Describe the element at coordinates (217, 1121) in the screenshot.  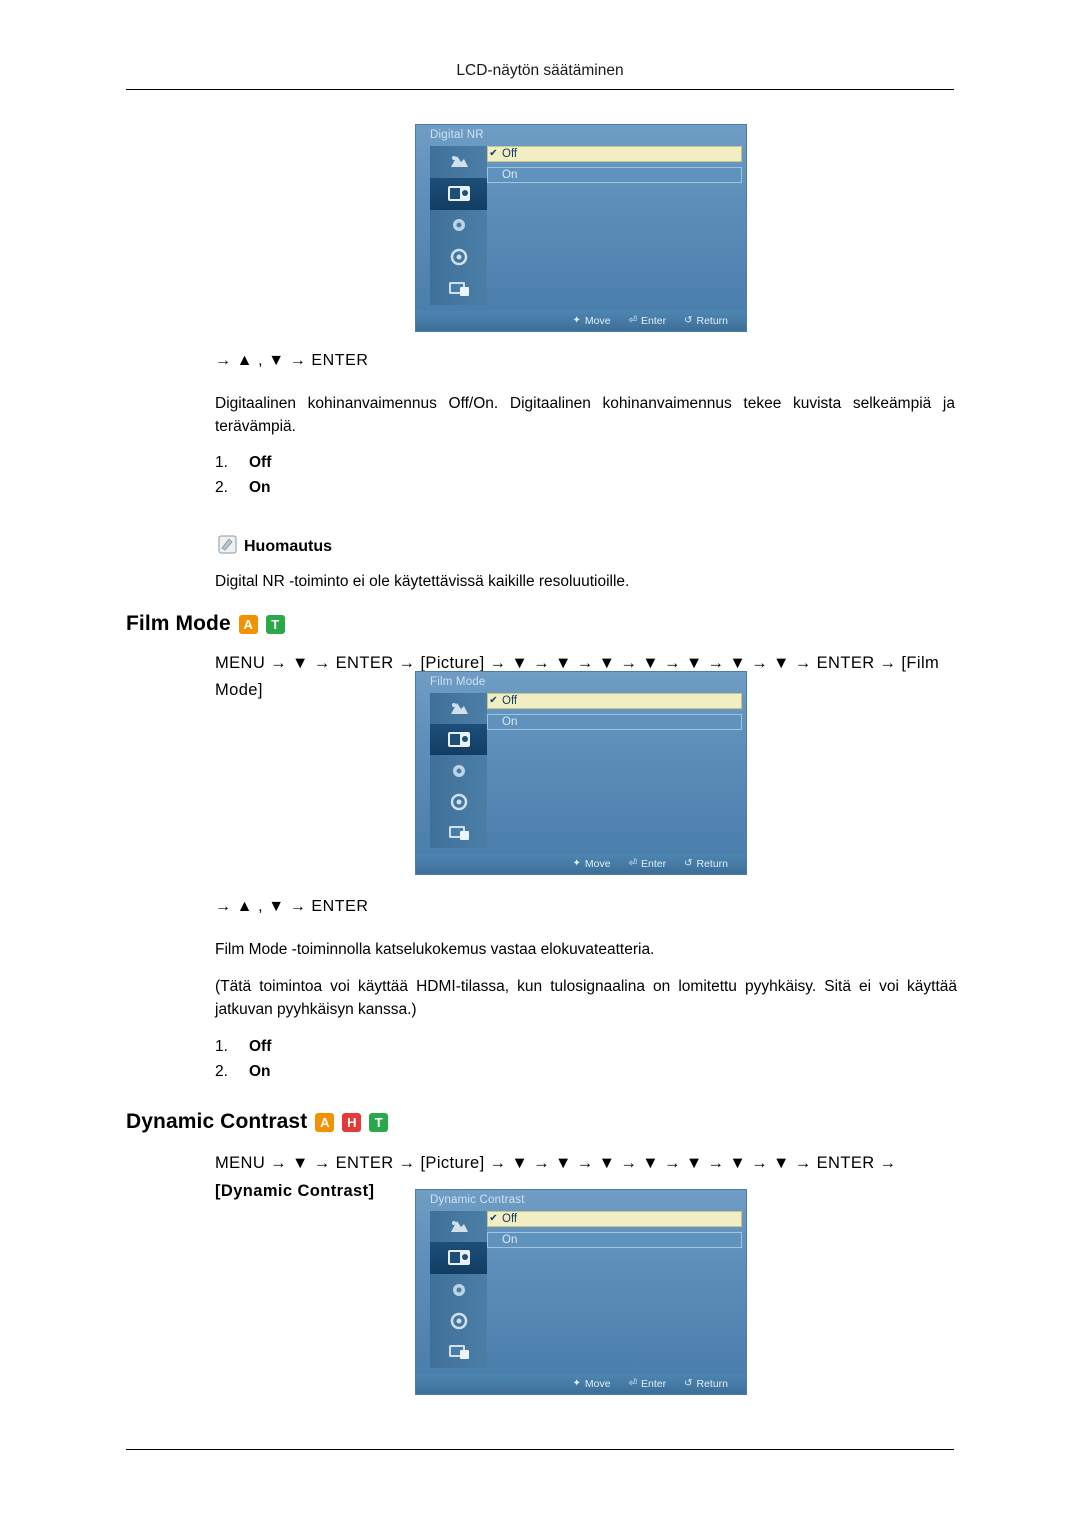
I see `heading-dynamic-contrast-label: Dynamic Contrast` at that location.